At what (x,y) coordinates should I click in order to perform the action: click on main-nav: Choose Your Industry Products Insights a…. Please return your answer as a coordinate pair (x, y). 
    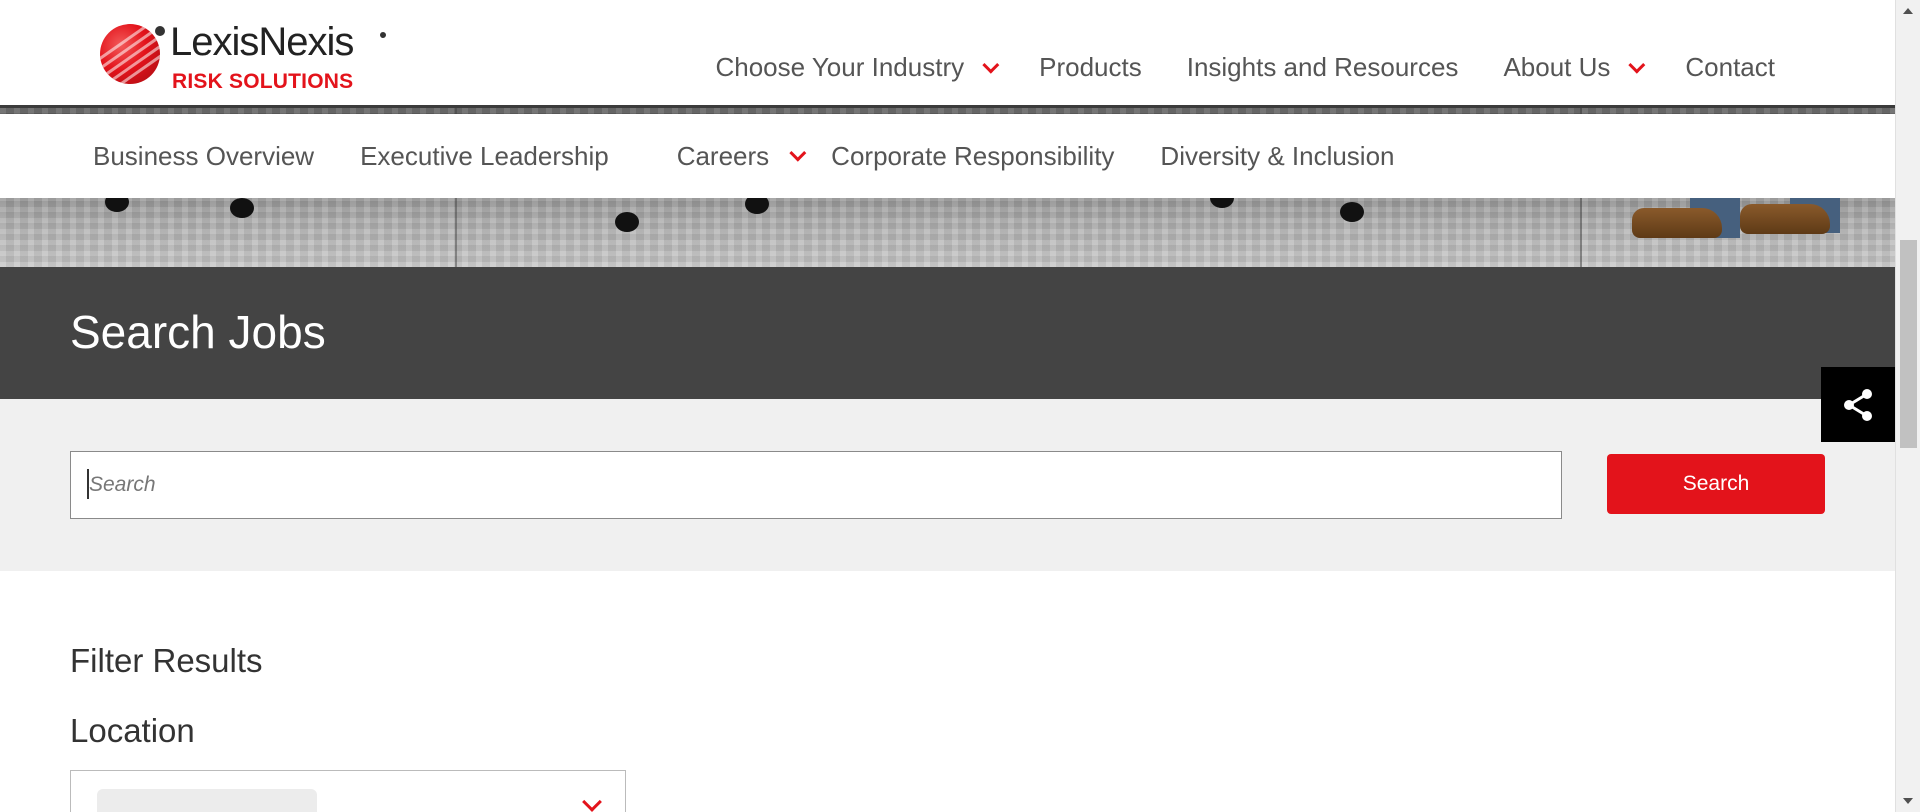
    Looking at the image, I should click on (1222, 67).